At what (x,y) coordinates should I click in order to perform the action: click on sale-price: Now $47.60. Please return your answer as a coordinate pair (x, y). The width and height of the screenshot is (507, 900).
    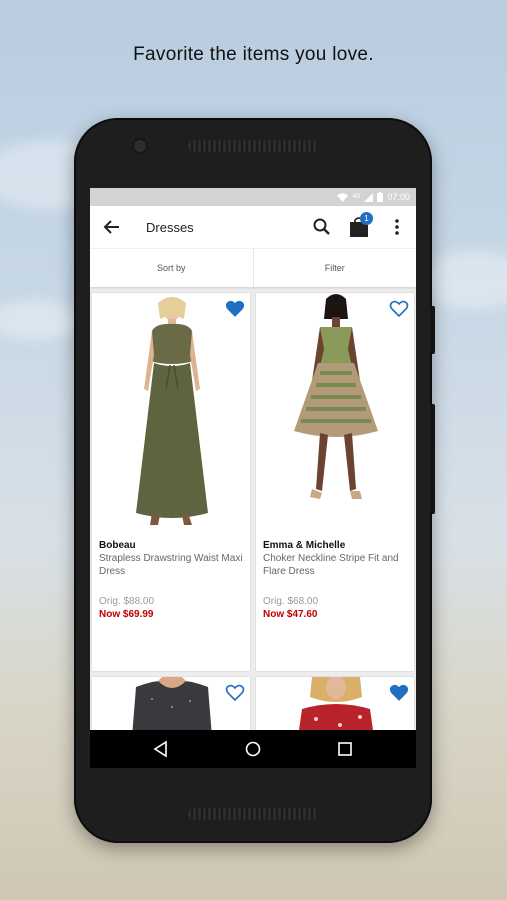
    Looking at the image, I should click on (290, 614).